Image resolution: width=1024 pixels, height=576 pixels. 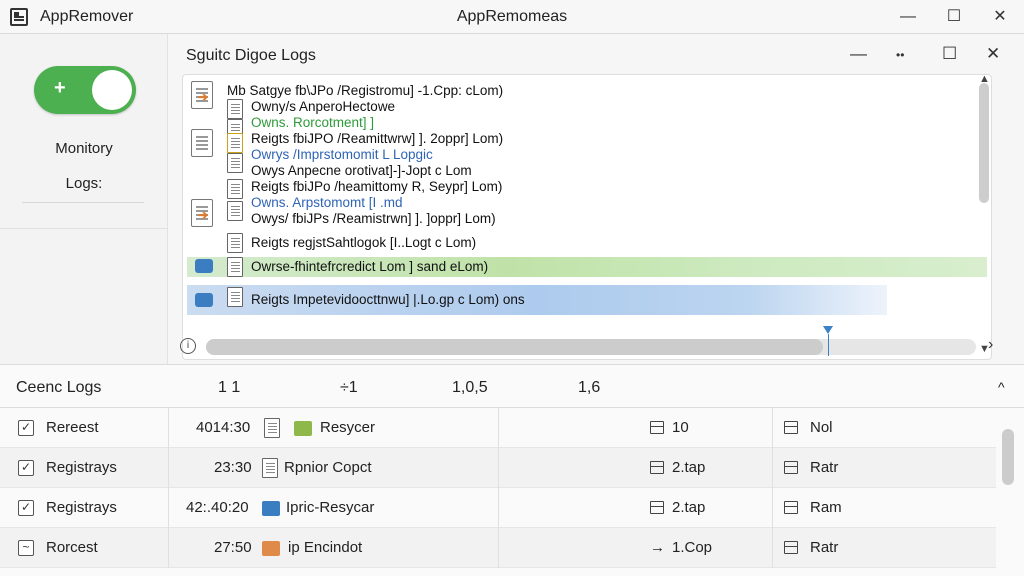 I want to click on row-name: Rereest, so click(x=72, y=427).